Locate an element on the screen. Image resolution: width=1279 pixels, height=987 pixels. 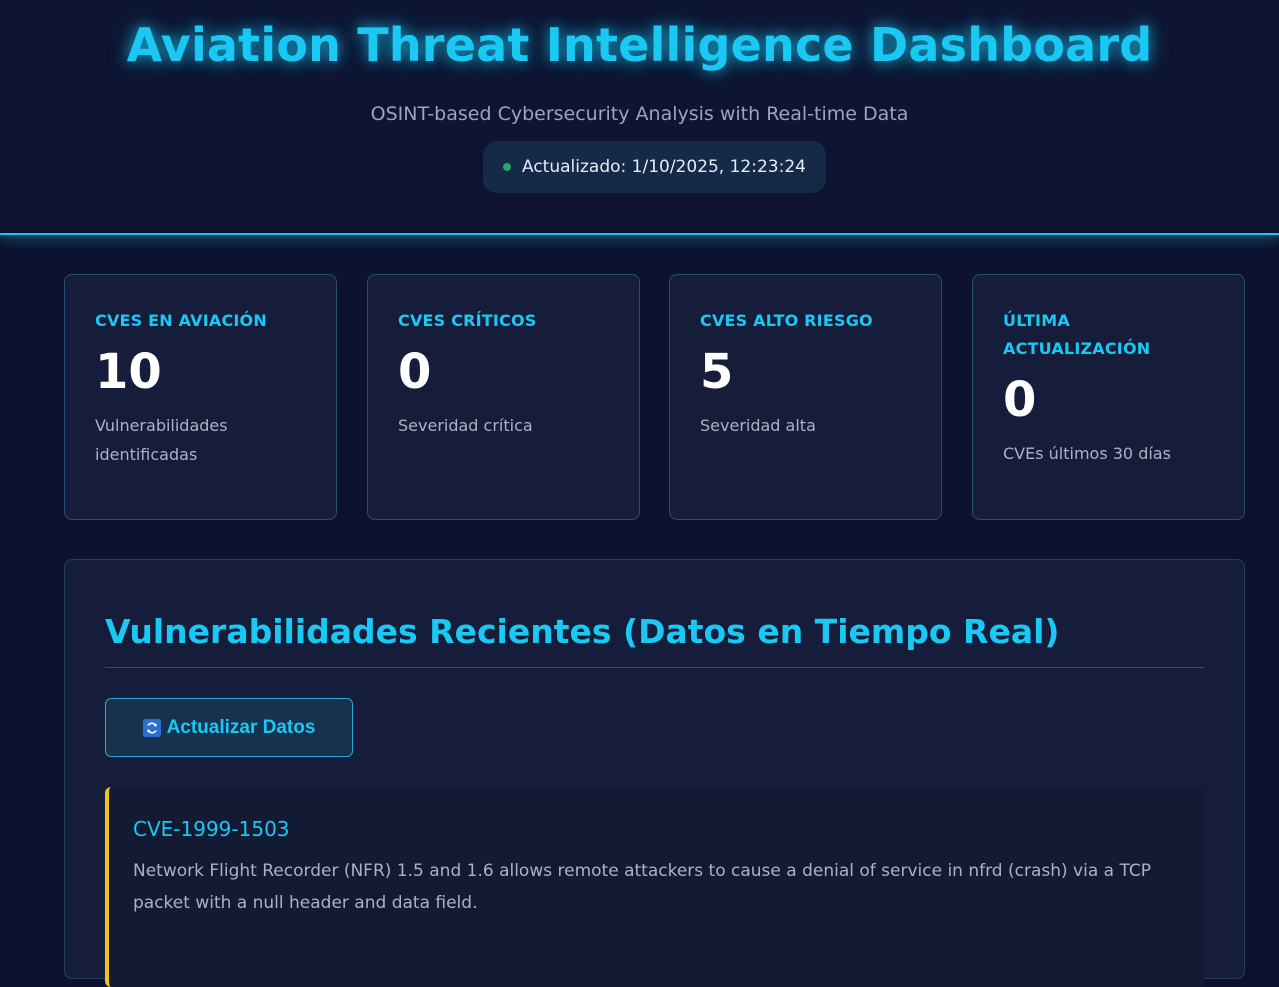
stat-description: Vulnerabilidades identificadas is located at coordinates (161, 440).